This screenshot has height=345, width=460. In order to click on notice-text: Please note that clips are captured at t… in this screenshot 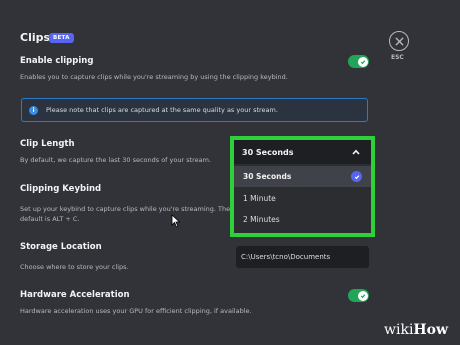, I will do `click(162, 110)`.